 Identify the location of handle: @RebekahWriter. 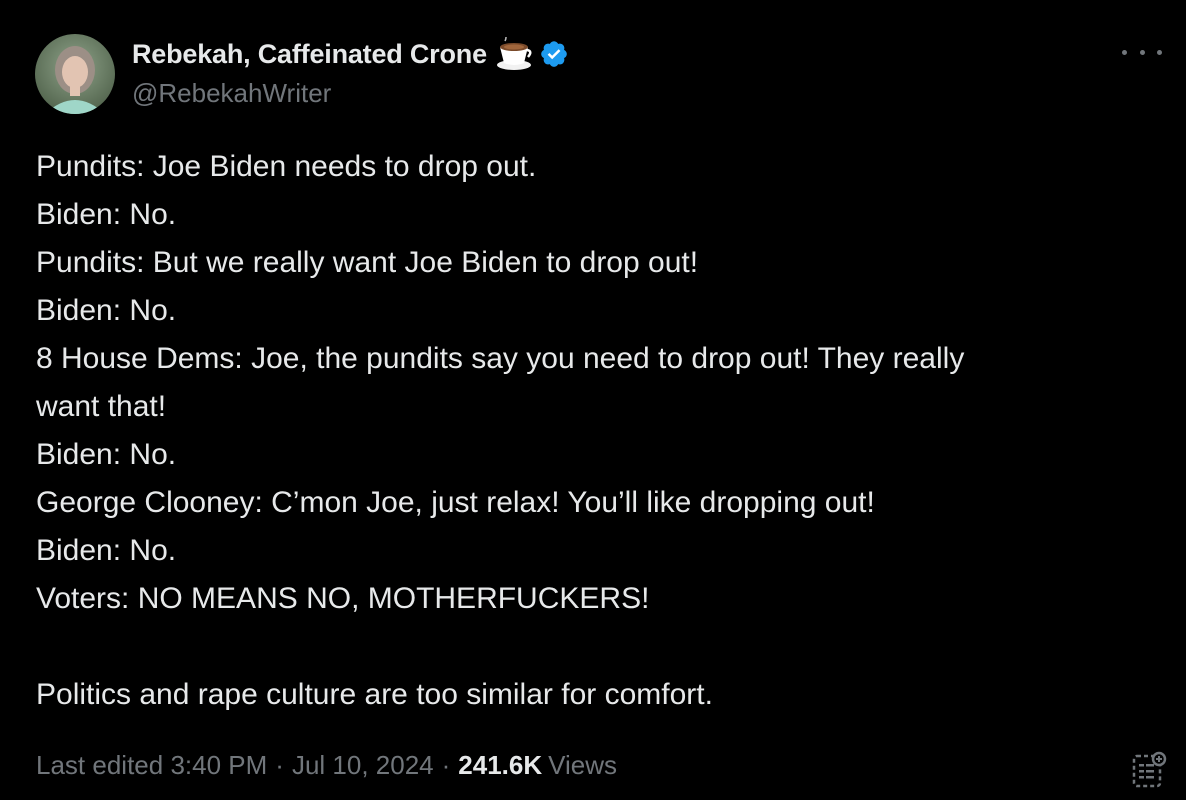
(350, 93).